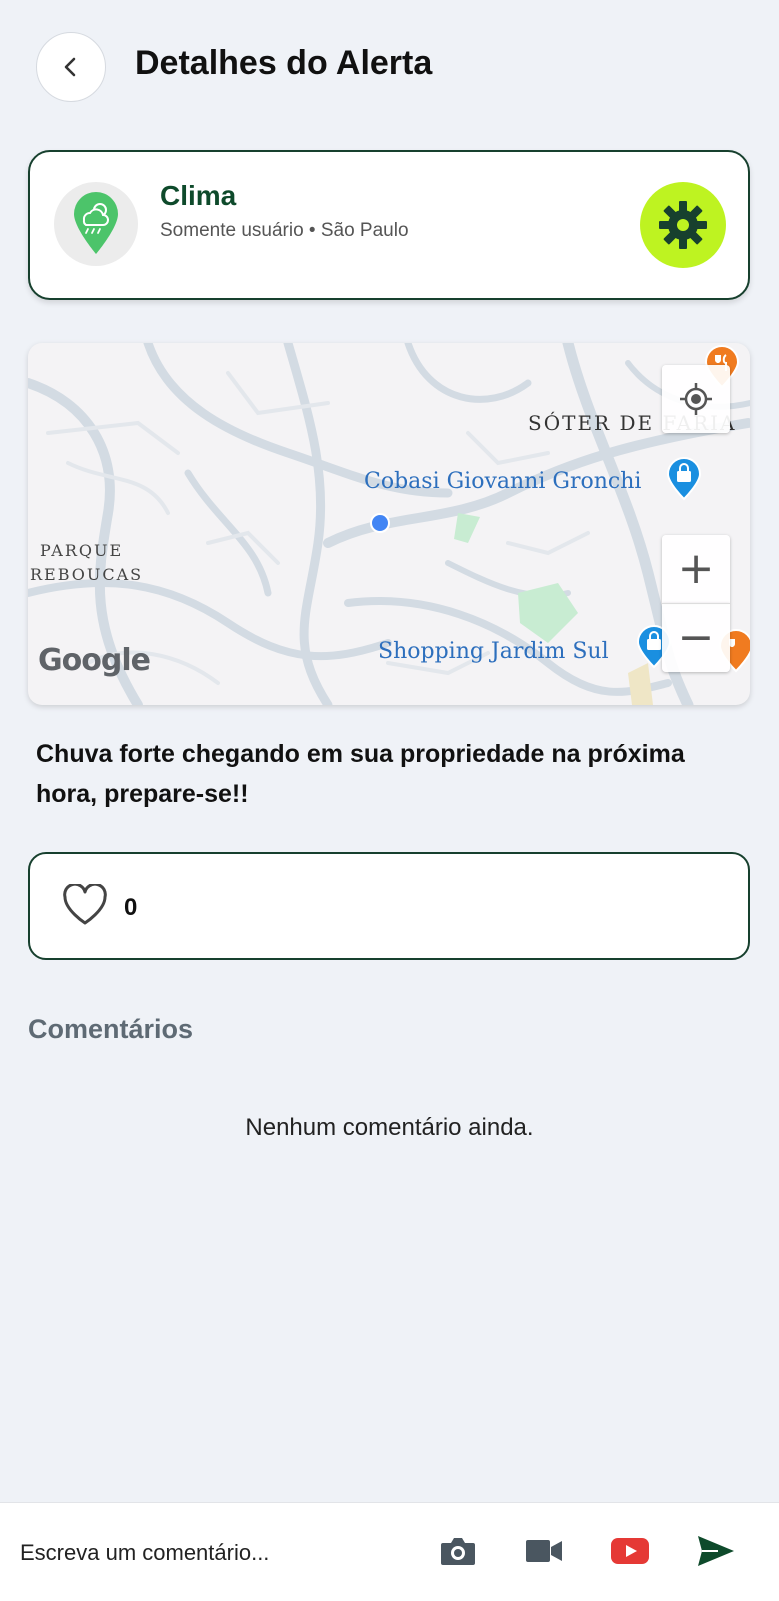 The height and width of the screenshot is (1601, 779). I want to click on zoom-out-button: −, so click(696, 637).